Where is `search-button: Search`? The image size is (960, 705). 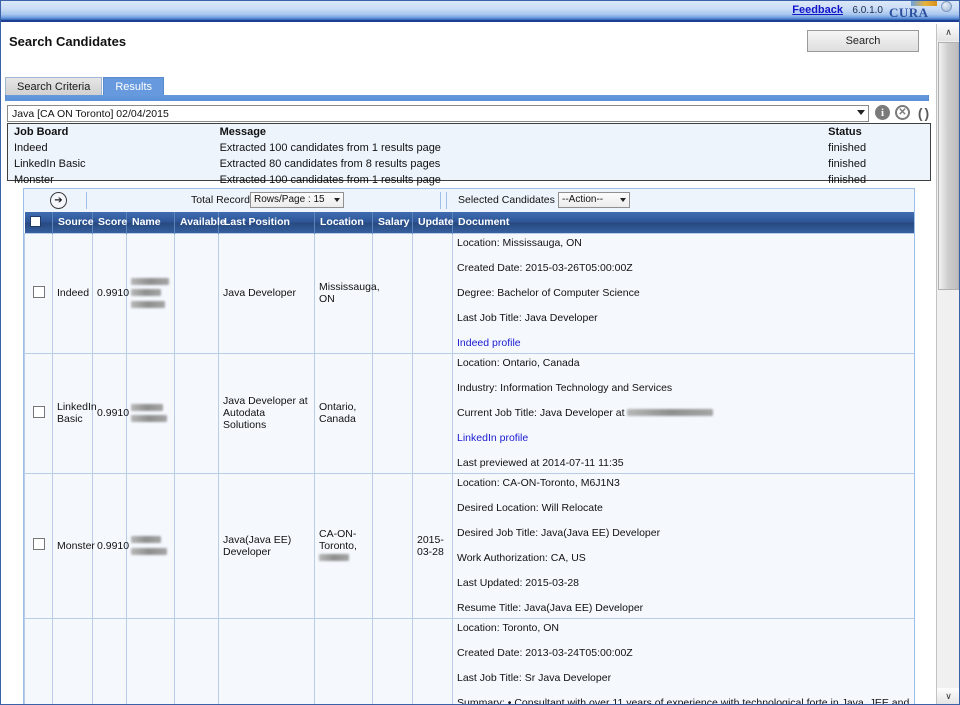 search-button: Search is located at coordinates (863, 41).